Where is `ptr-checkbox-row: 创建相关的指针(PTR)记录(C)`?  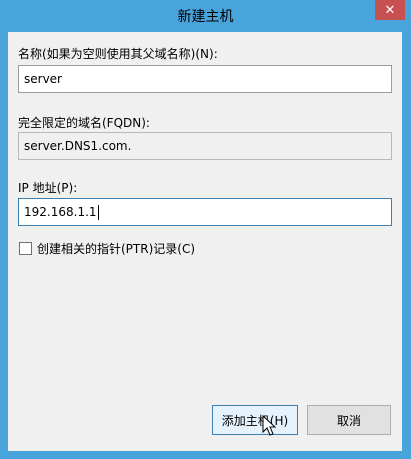
ptr-checkbox-row: 创建相关的指针(PTR)记录(C) is located at coordinates (107, 248).